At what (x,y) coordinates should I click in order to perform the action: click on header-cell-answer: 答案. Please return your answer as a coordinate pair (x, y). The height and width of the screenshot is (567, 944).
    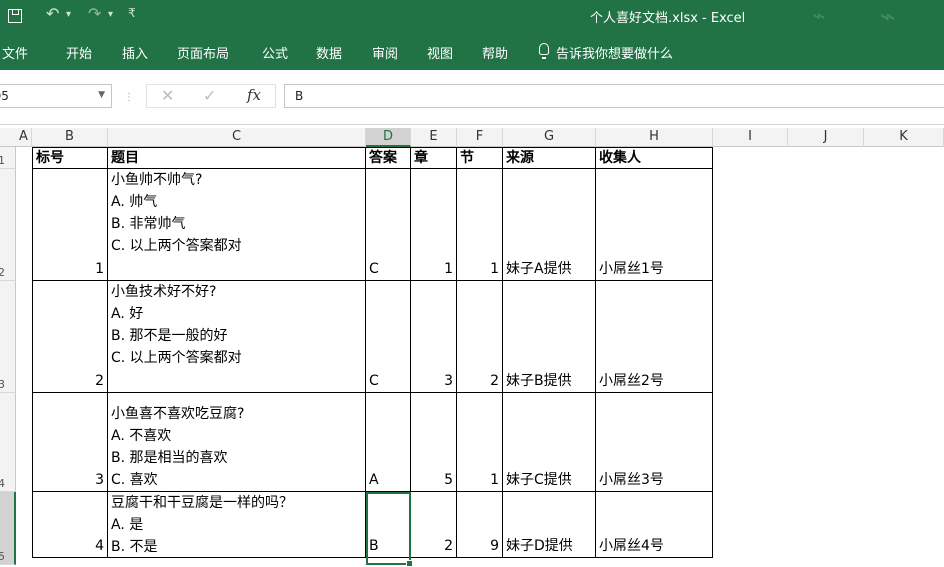
    Looking at the image, I should click on (388, 158).